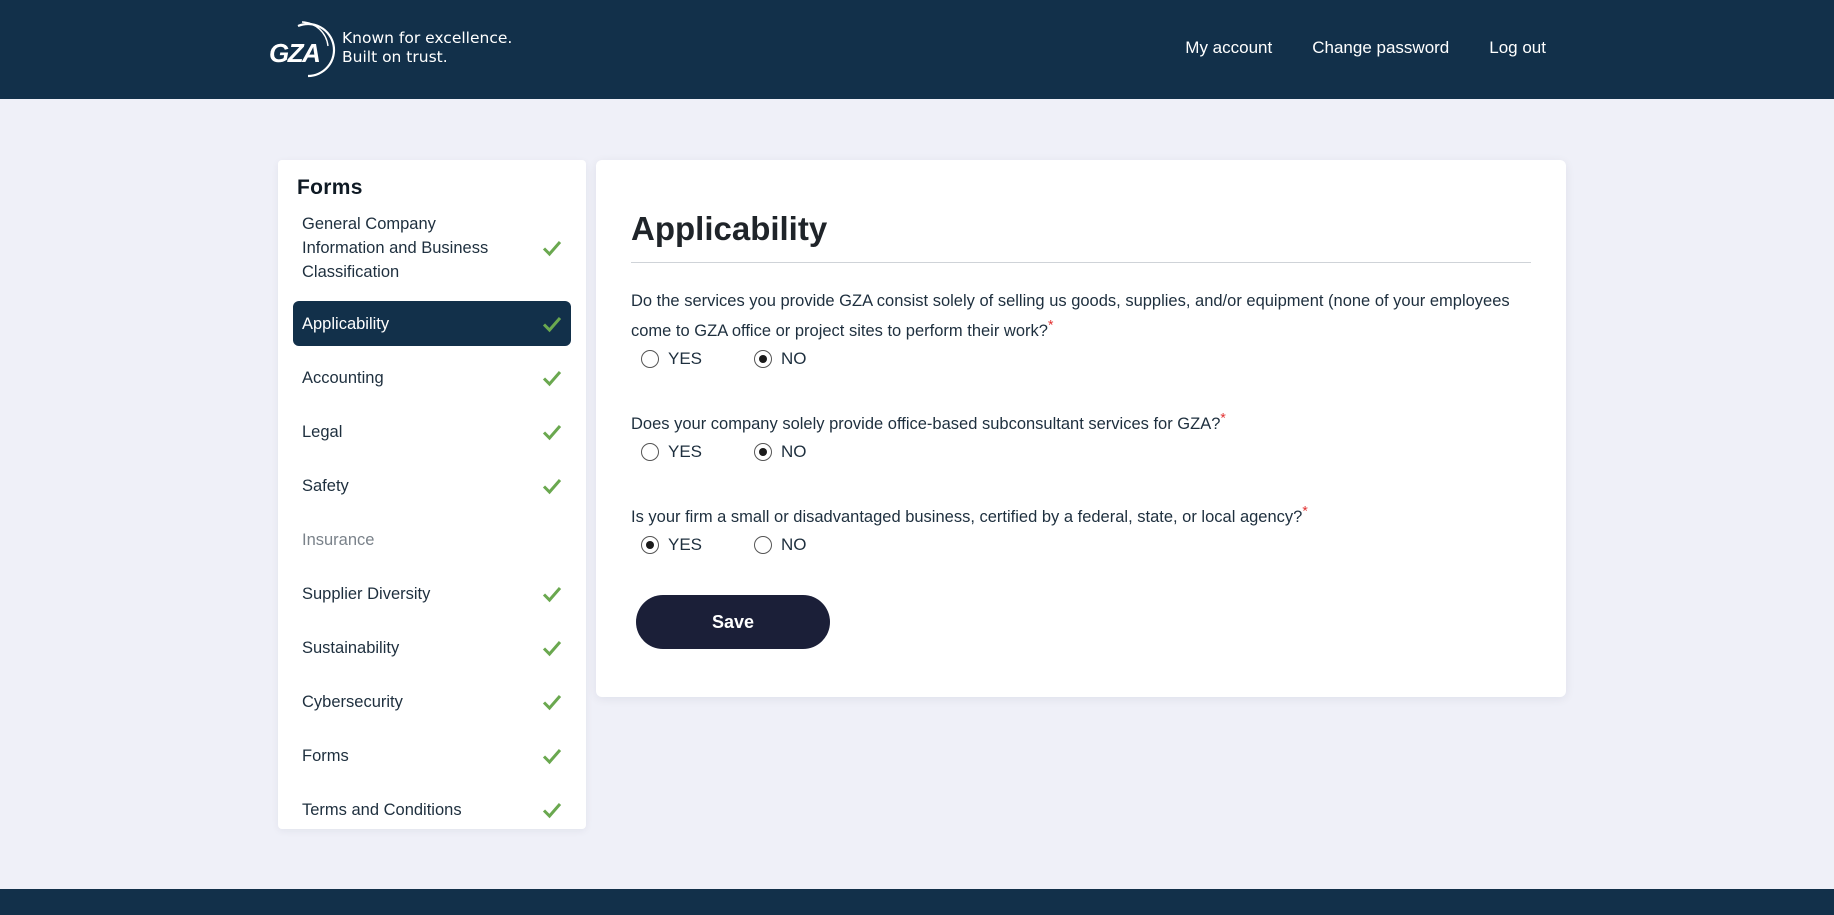  What do you see at coordinates (432, 593) in the screenshot?
I see `sidebar-item-supplier-diversity: Supplier Diversity` at bounding box center [432, 593].